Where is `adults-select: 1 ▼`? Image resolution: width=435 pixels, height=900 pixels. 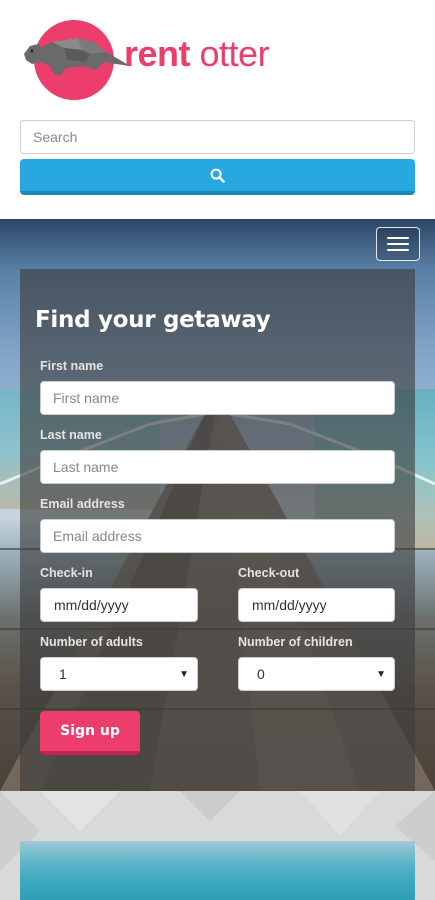
adults-select: 1 ▼ is located at coordinates (119, 674).